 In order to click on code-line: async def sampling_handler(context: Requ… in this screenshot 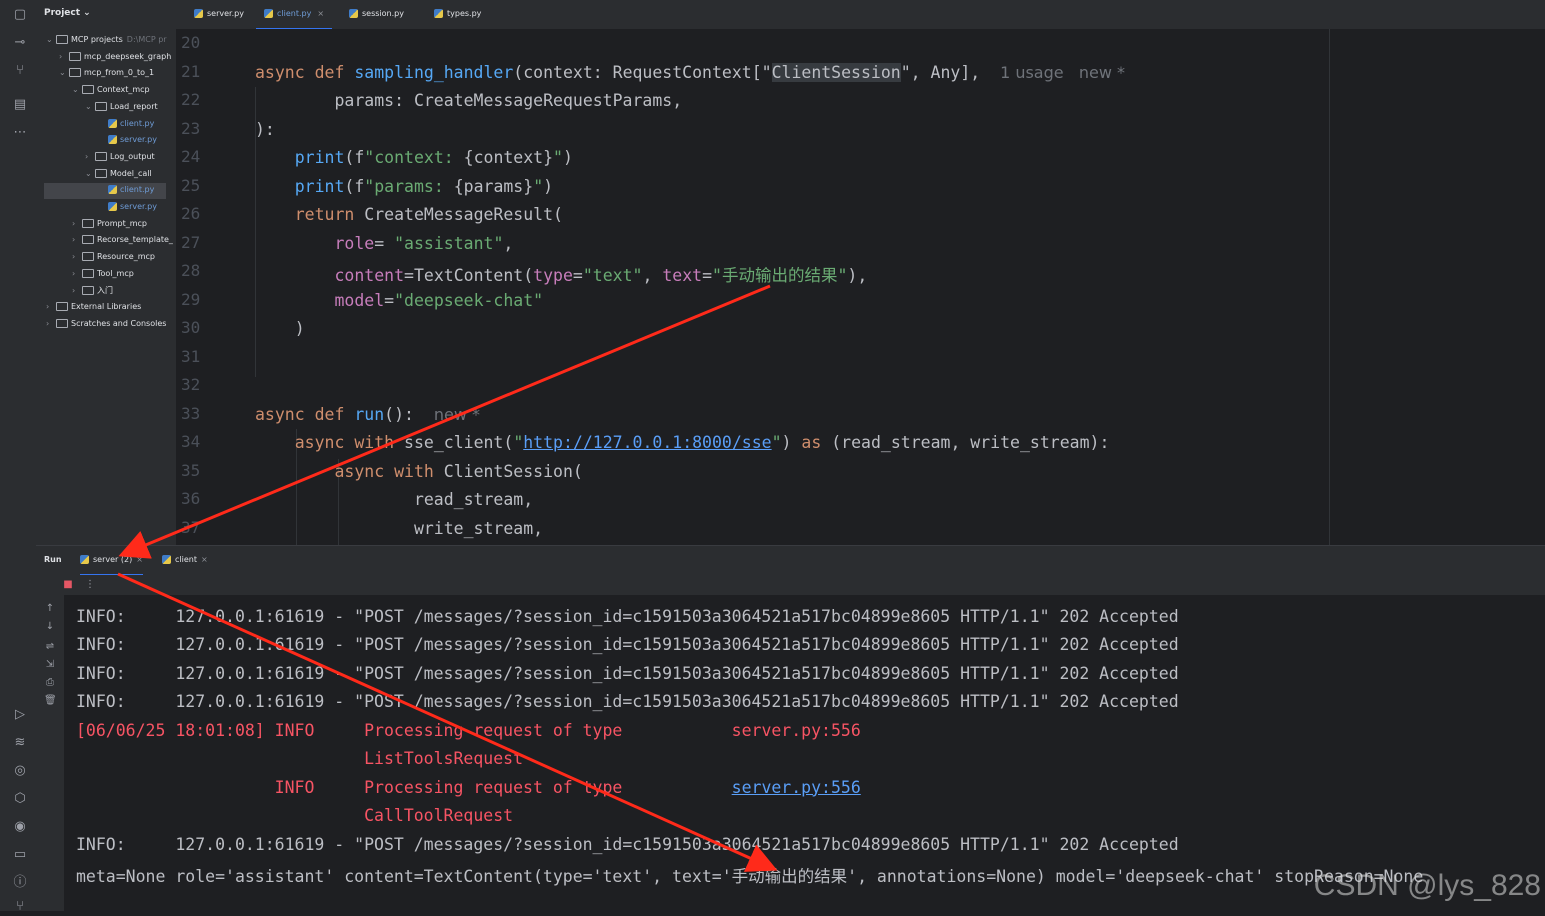, I will do `click(690, 72)`.